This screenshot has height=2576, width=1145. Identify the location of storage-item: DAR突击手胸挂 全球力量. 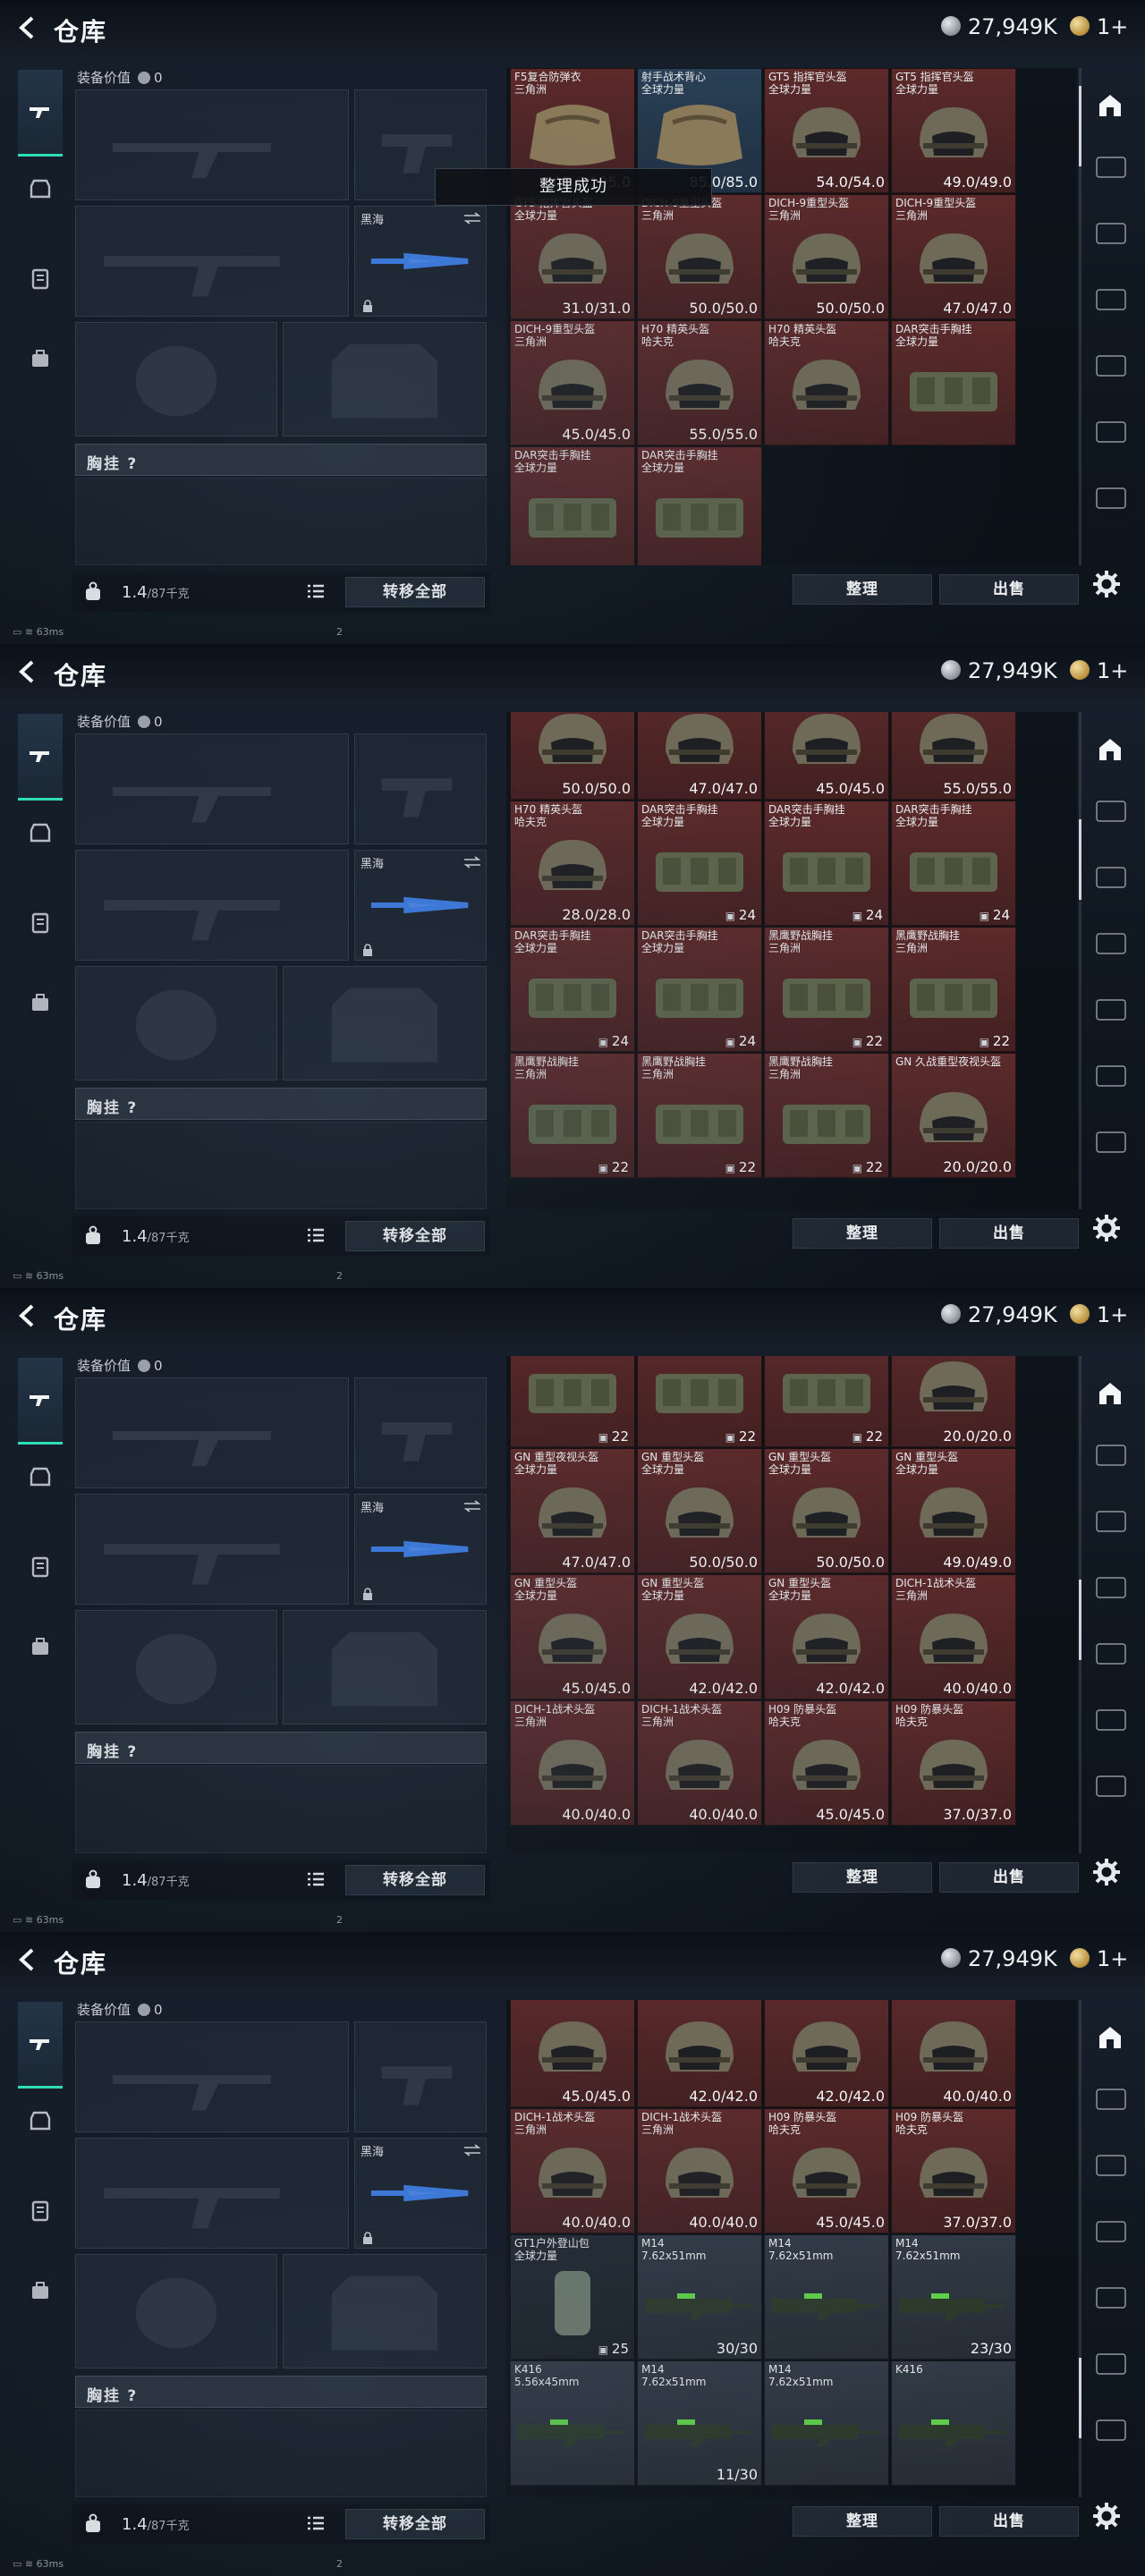
(699, 505).